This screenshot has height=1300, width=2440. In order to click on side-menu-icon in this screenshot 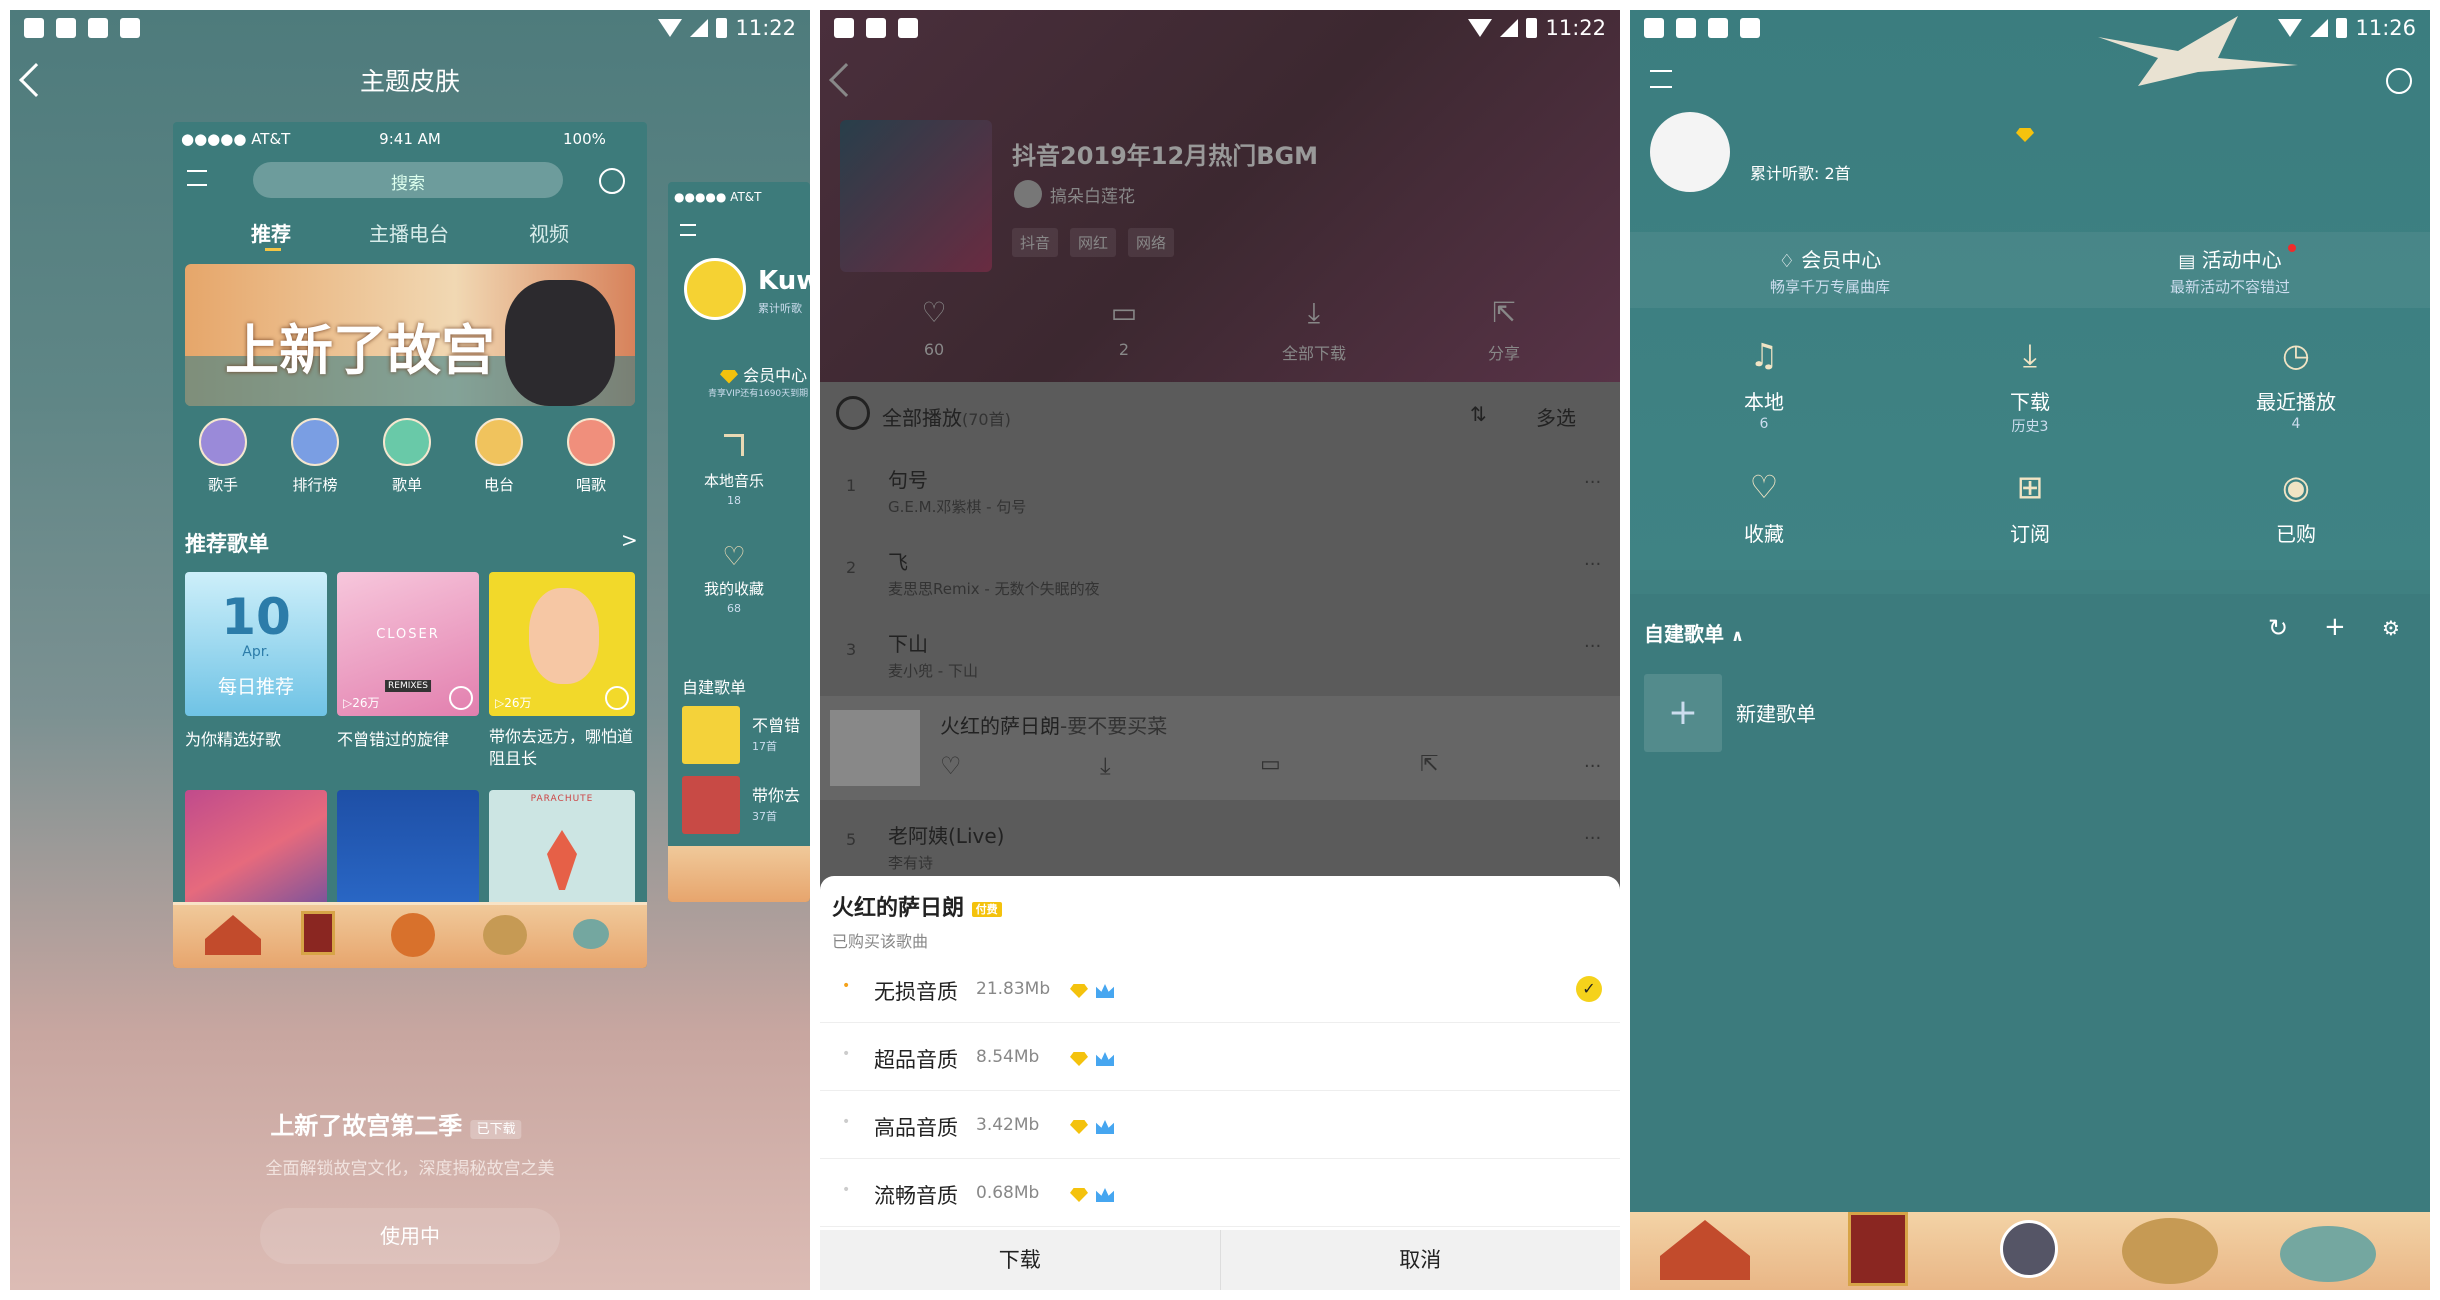, I will do `click(688, 230)`.